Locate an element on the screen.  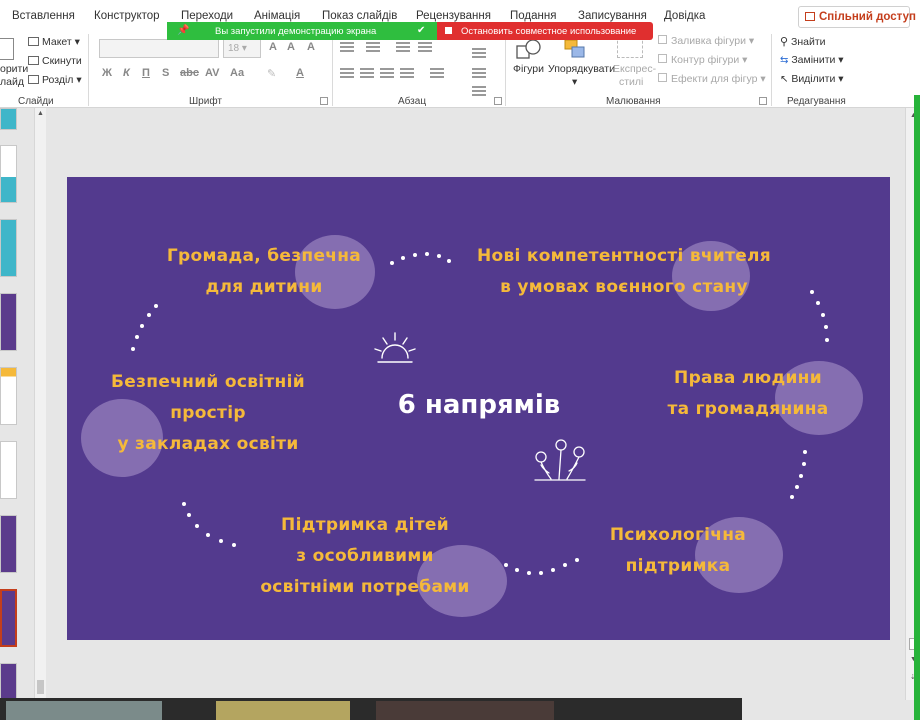
direction-line: Безпечний освітній is located at coordinates (208, 382).